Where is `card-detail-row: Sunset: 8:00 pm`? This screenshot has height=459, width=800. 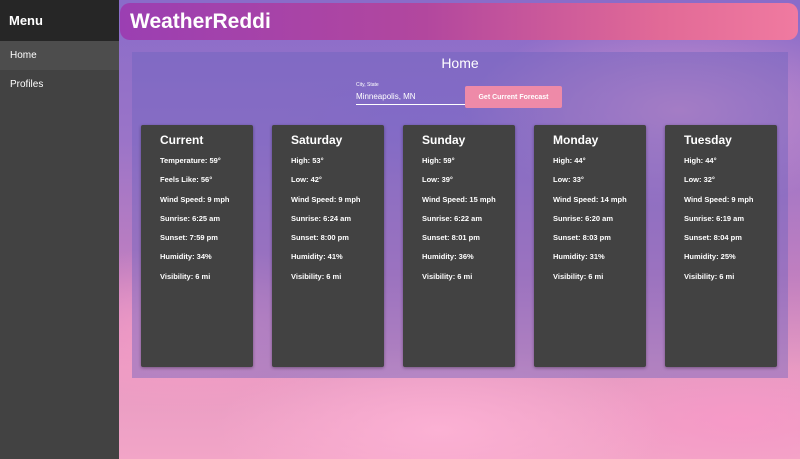
card-detail-row: Sunset: 8:00 pm is located at coordinates (320, 238).